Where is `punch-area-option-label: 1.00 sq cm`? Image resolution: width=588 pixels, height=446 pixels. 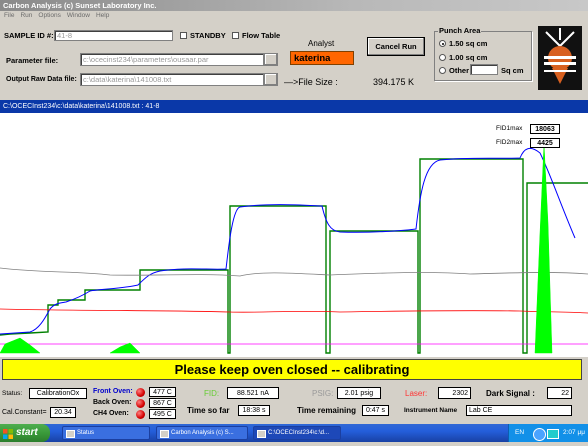 punch-area-option-label: 1.00 sq cm is located at coordinates (468, 57).